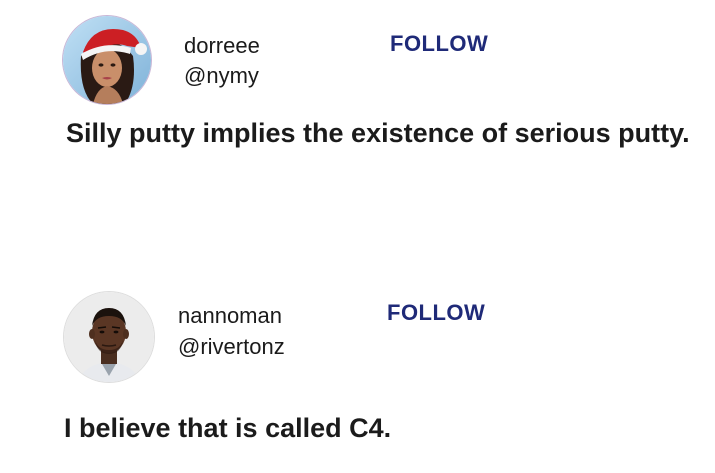 The image size is (715, 473). What do you see at coordinates (231, 347) in the screenshot?
I see `user-handle: @rivertonz` at bounding box center [231, 347].